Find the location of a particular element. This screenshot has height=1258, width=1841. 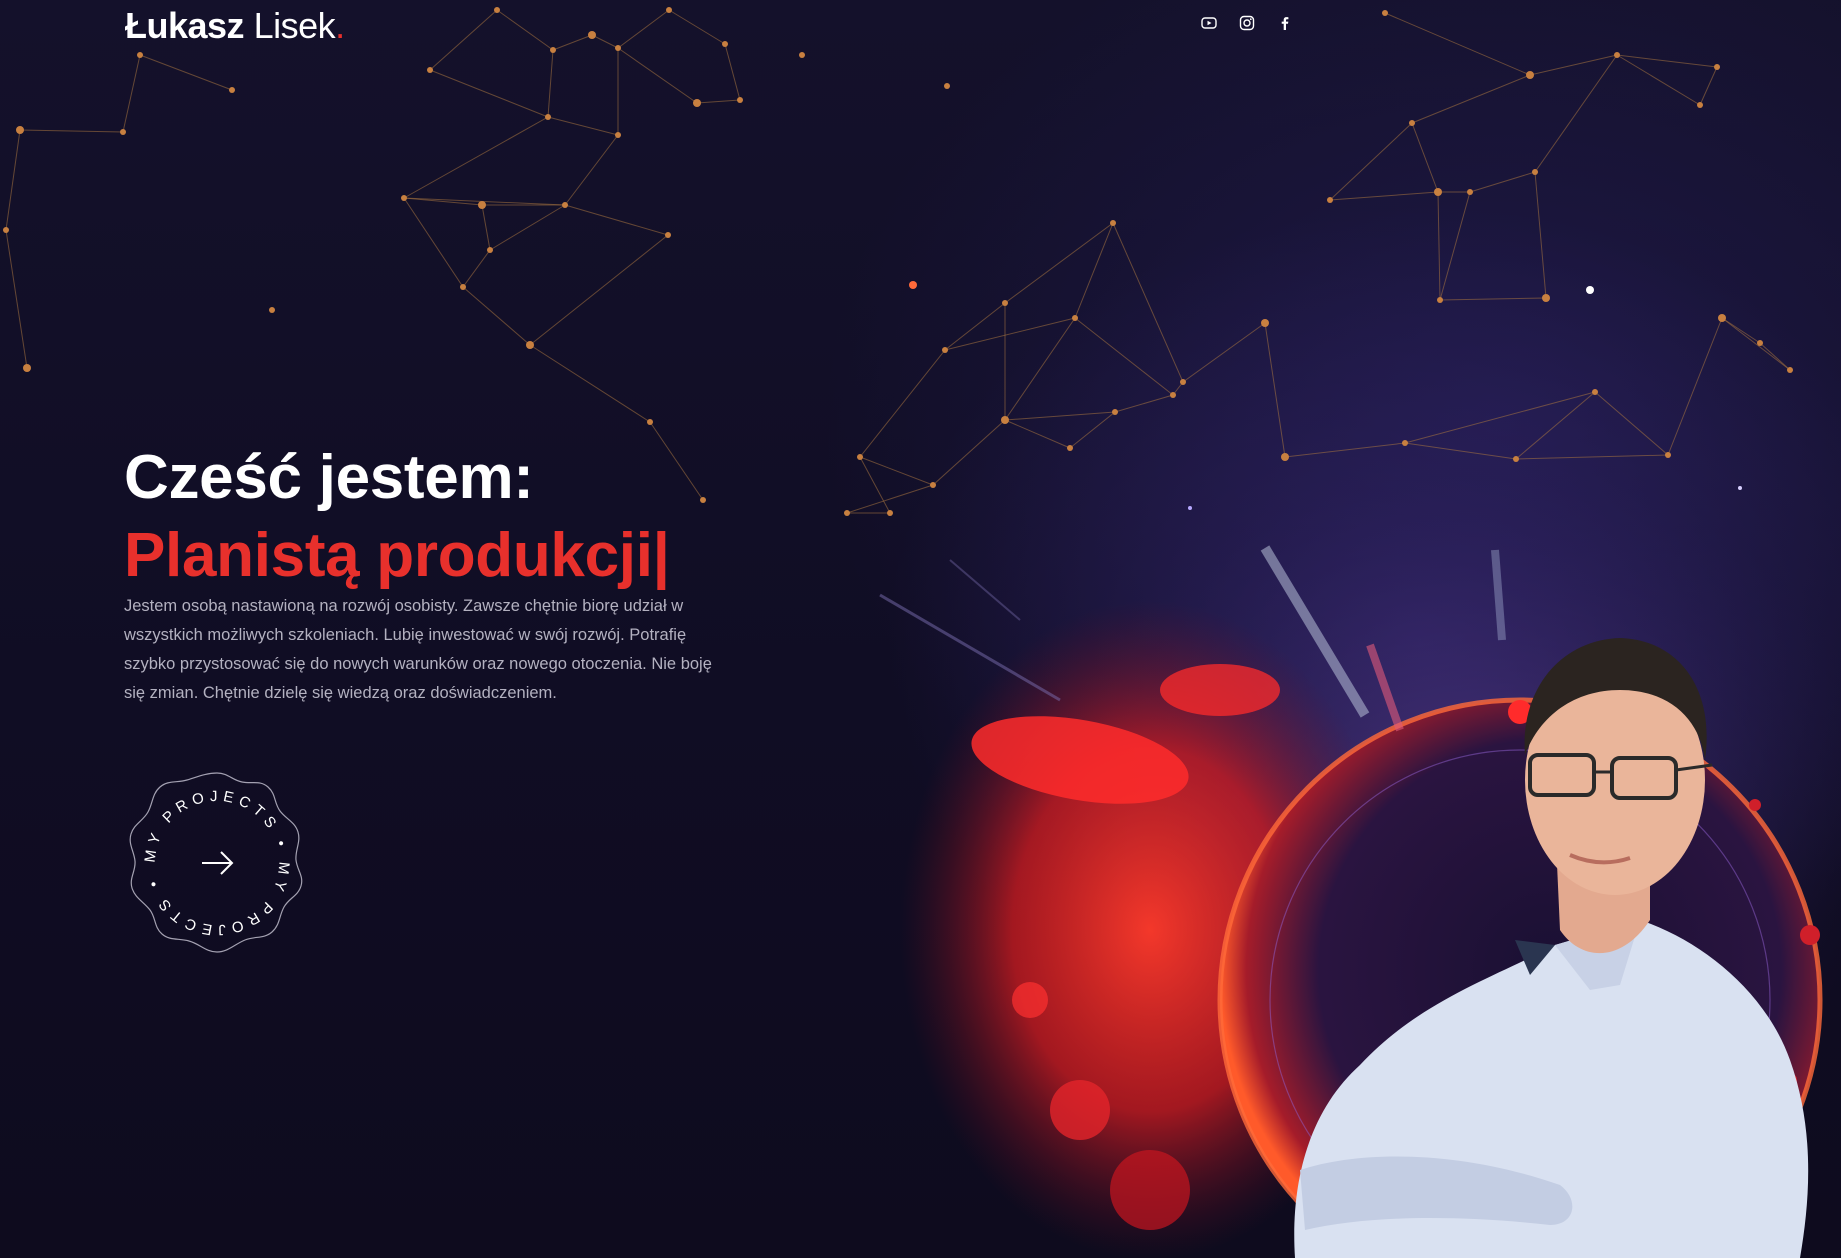

hero-greeting: Cześć jestem: is located at coordinates (329, 477).